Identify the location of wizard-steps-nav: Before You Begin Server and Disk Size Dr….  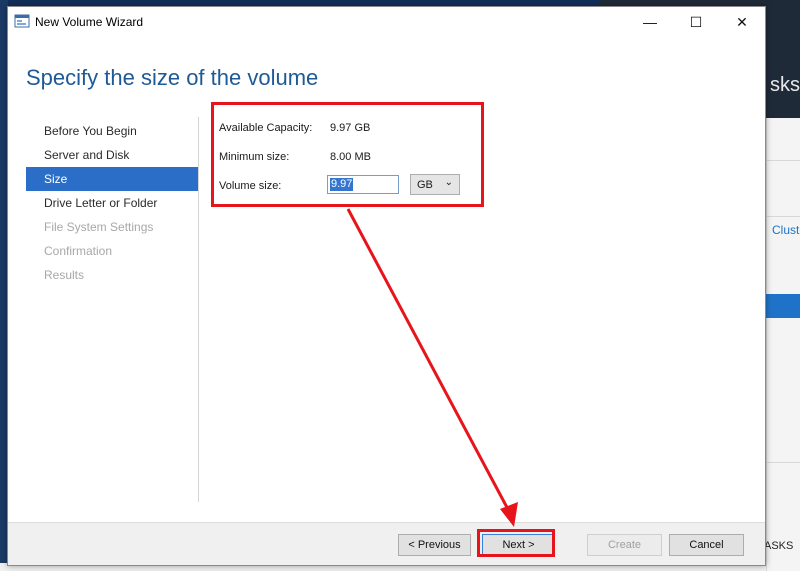
(112, 203).